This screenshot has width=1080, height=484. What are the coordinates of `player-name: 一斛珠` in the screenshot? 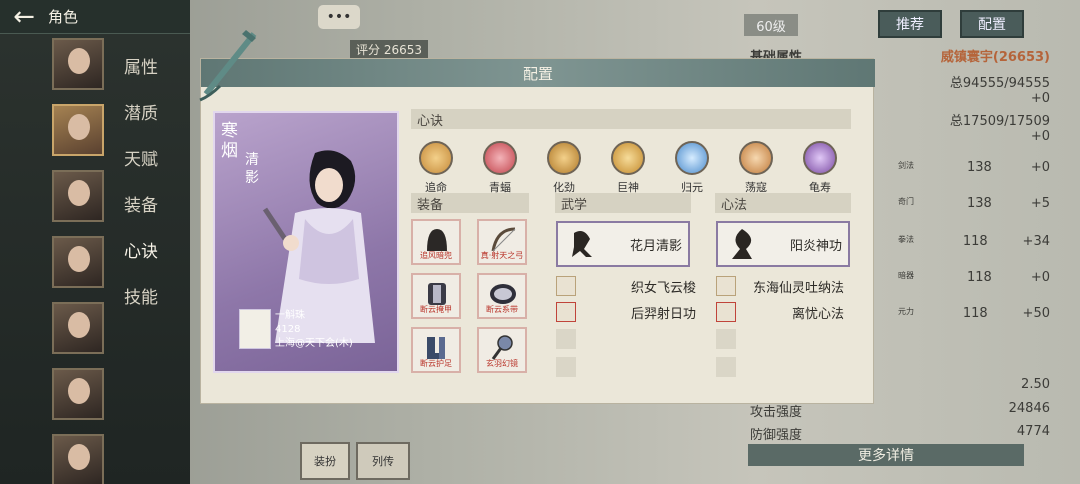 It's located at (290, 315).